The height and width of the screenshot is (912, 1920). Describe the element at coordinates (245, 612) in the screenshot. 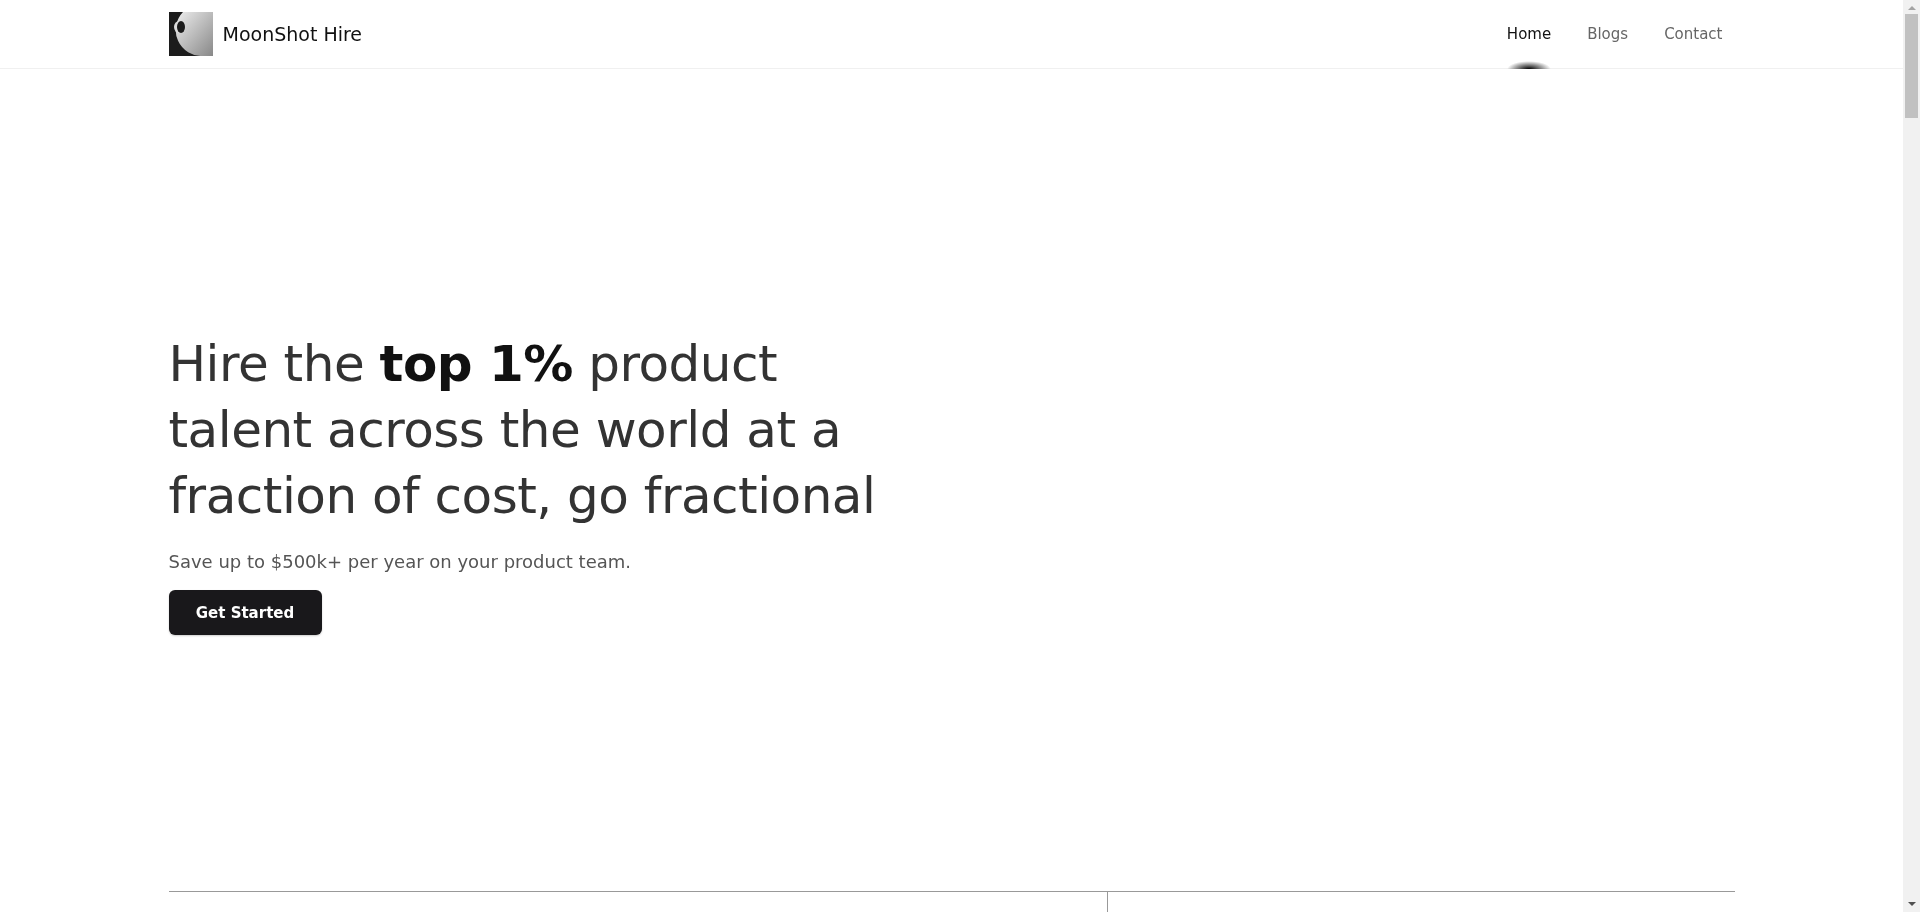

I see `get-started-button: Get Started` at that location.